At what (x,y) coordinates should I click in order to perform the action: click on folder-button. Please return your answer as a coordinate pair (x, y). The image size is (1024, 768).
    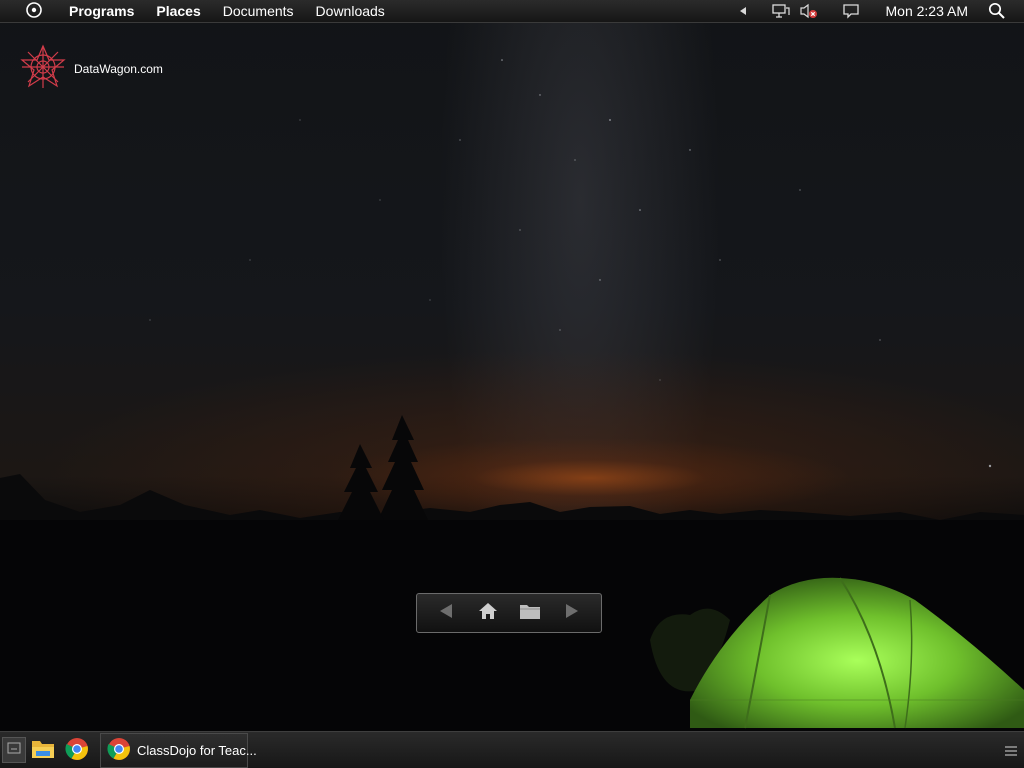
    Looking at the image, I should click on (530, 613).